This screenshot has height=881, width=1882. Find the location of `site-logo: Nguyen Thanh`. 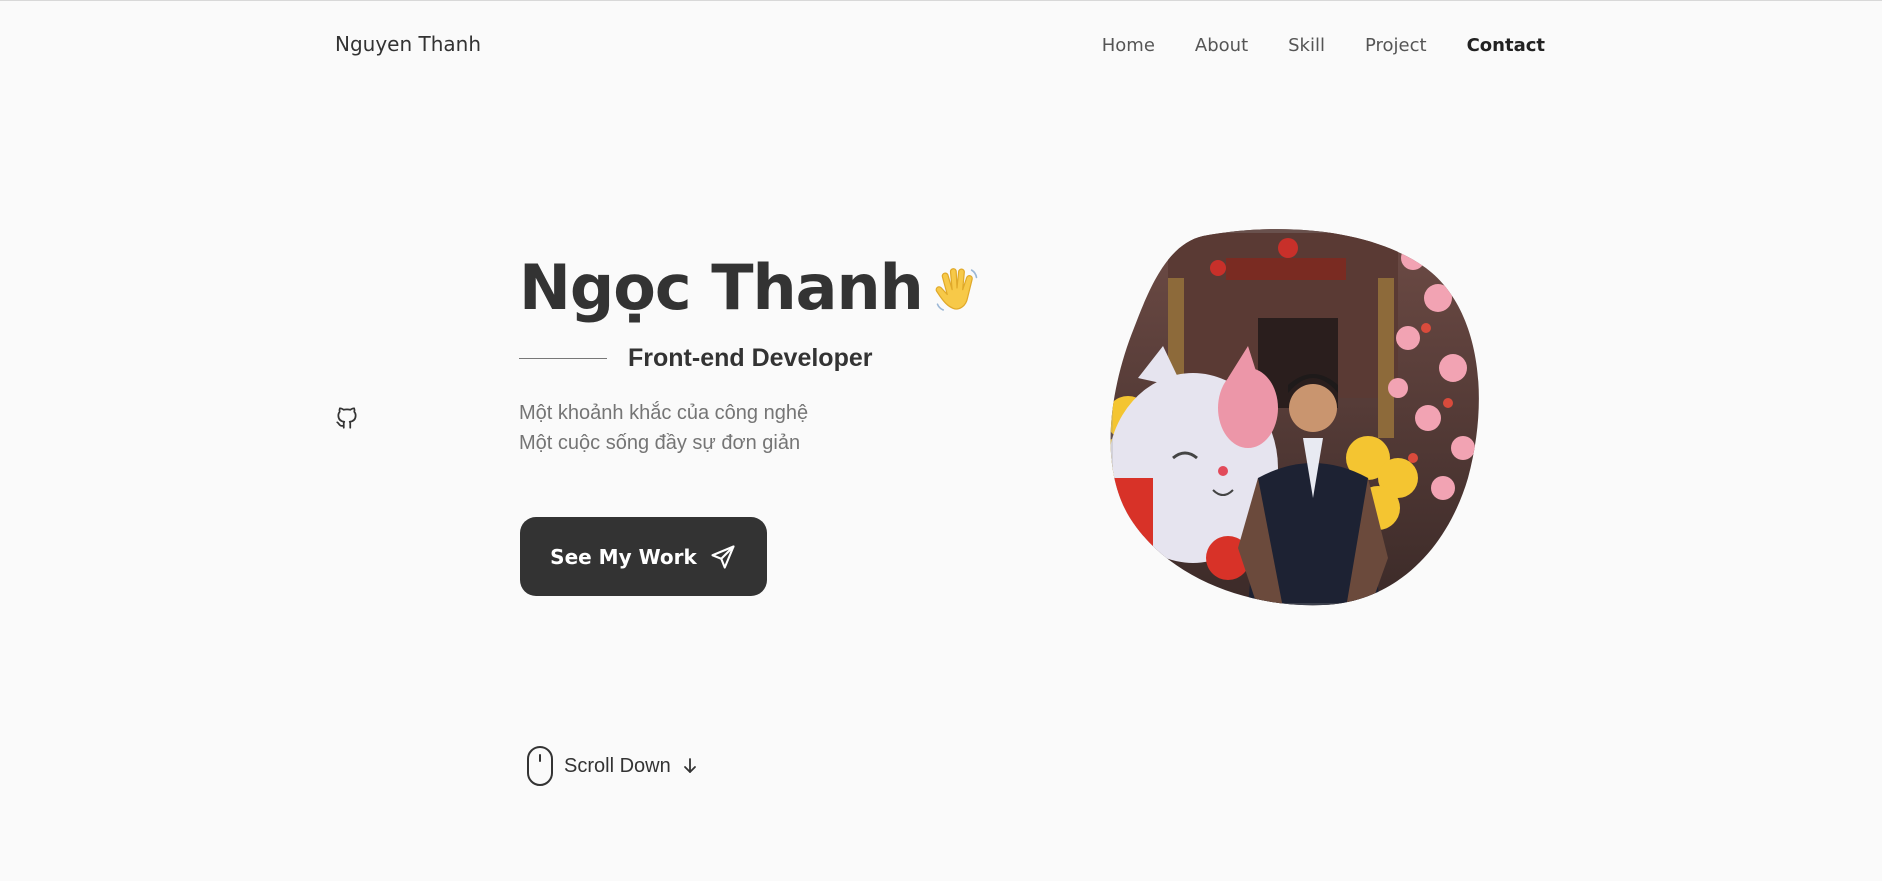

site-logo: Nguyen Thanh is located at coordinates (408, 44).